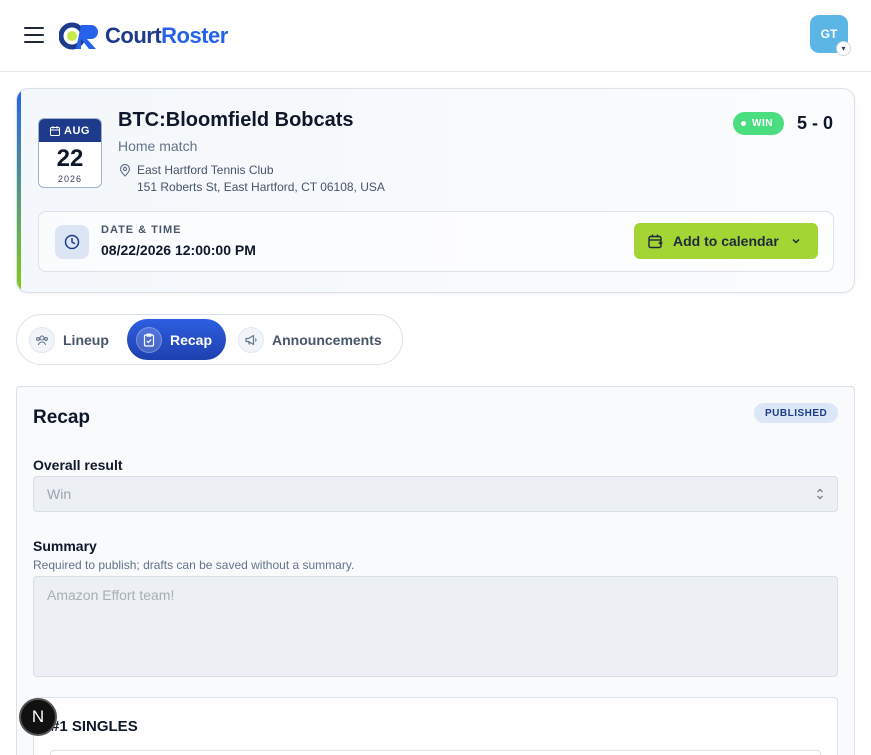 The height and width of the screenshot is (755, 871). I want to click on megaphone-icon, so click(251, 339).